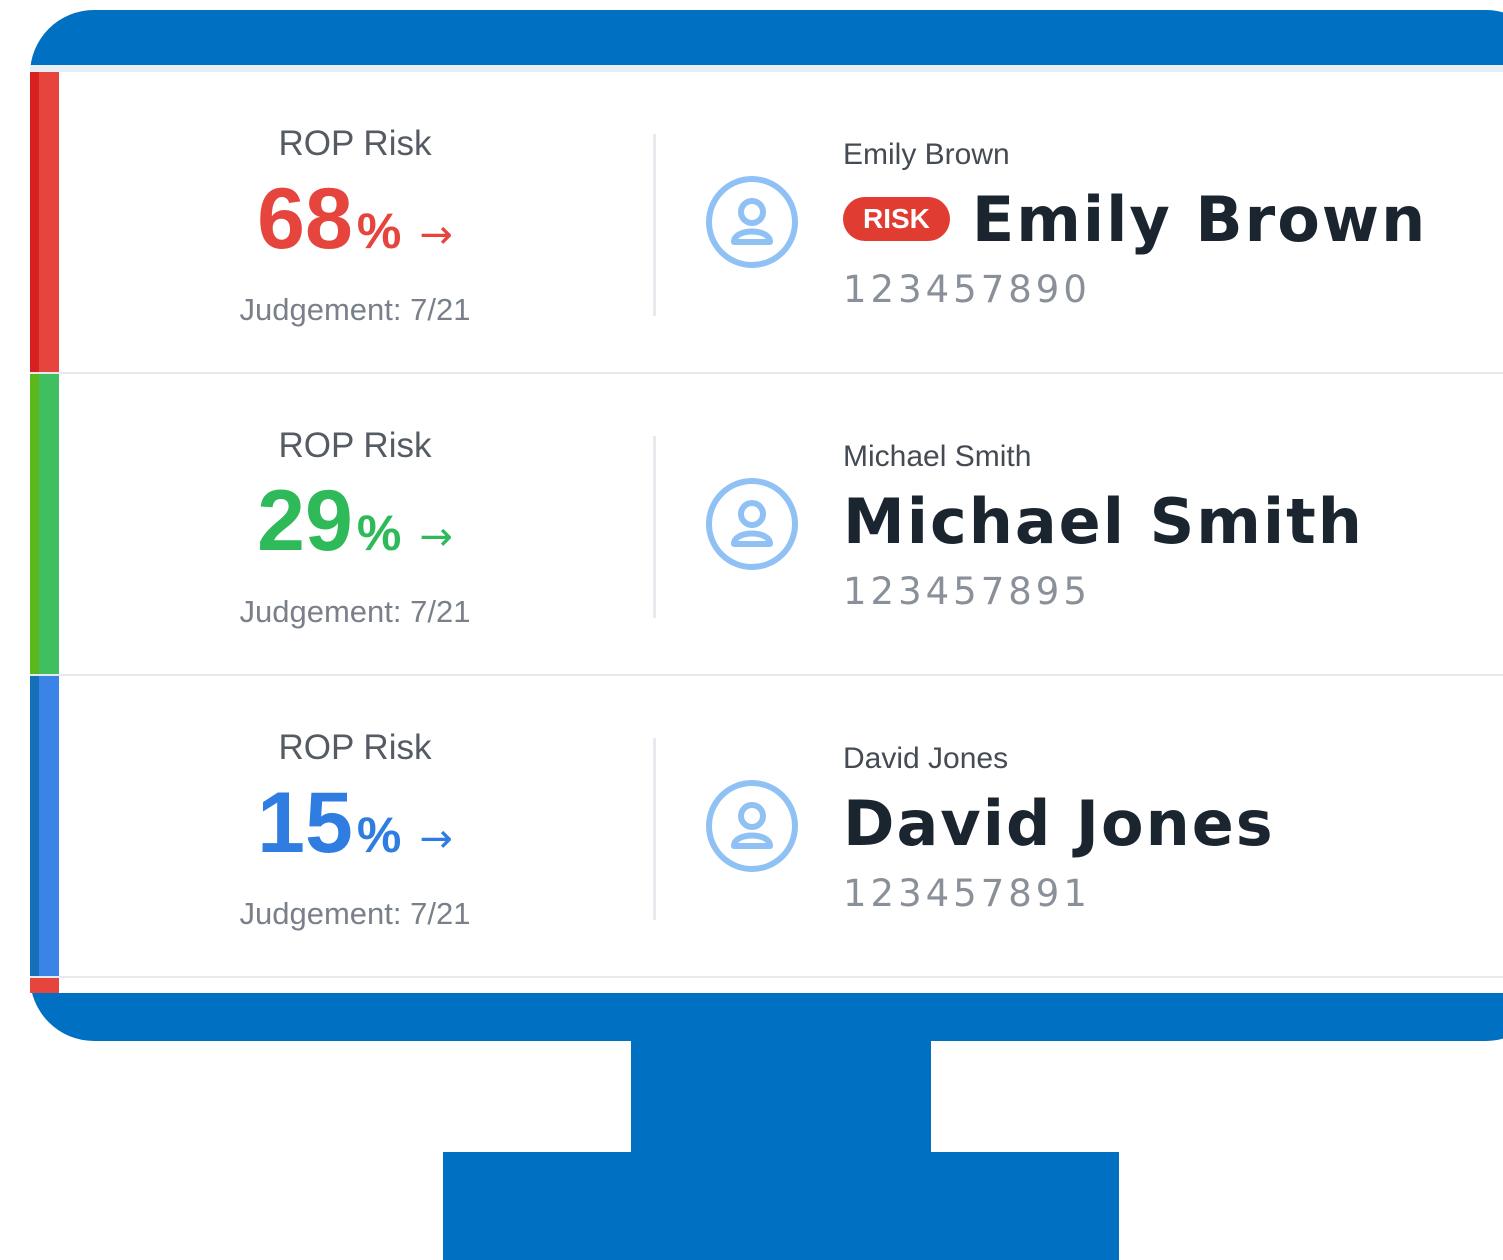 This screenshot has width=1503, height=1260. What do you see at coordinates (355, 528) in the screenshot?
I see `risk-value-line: 29 % →` at bounding box center [355, 528].